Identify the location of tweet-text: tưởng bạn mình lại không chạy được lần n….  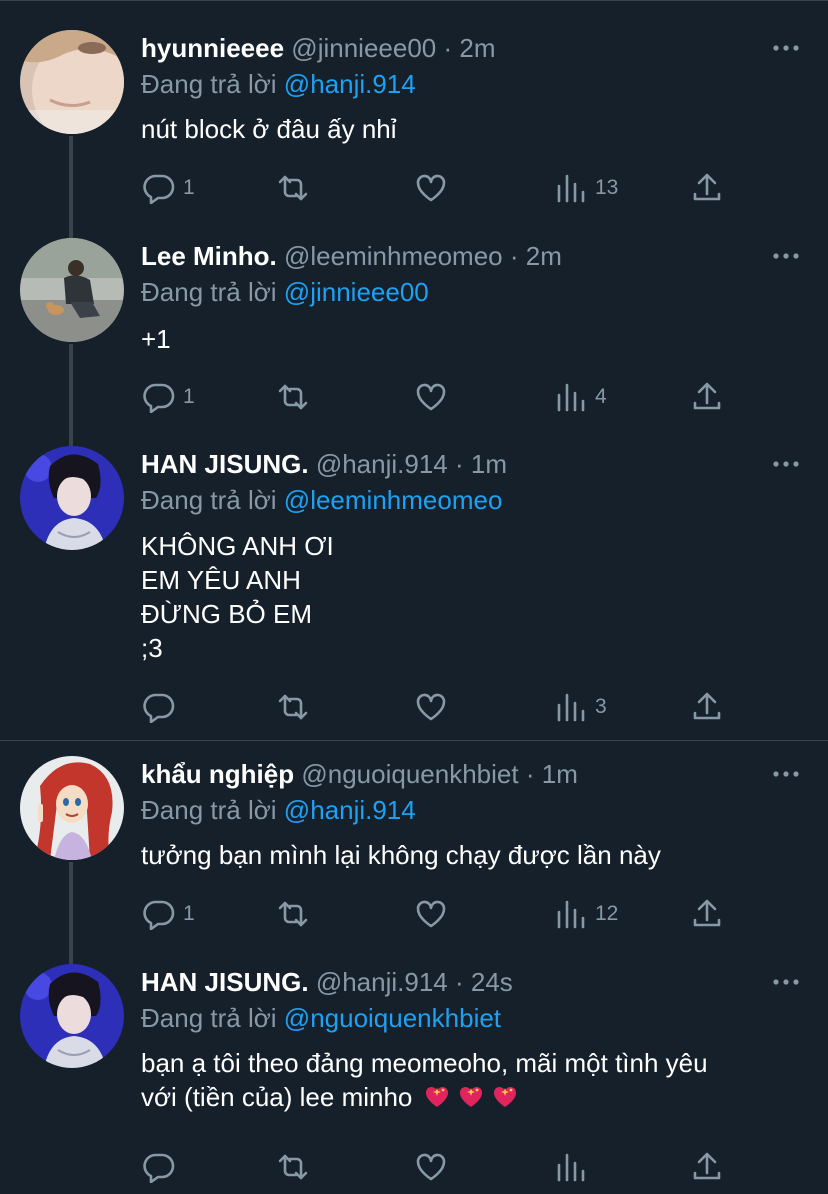
(401, 855).